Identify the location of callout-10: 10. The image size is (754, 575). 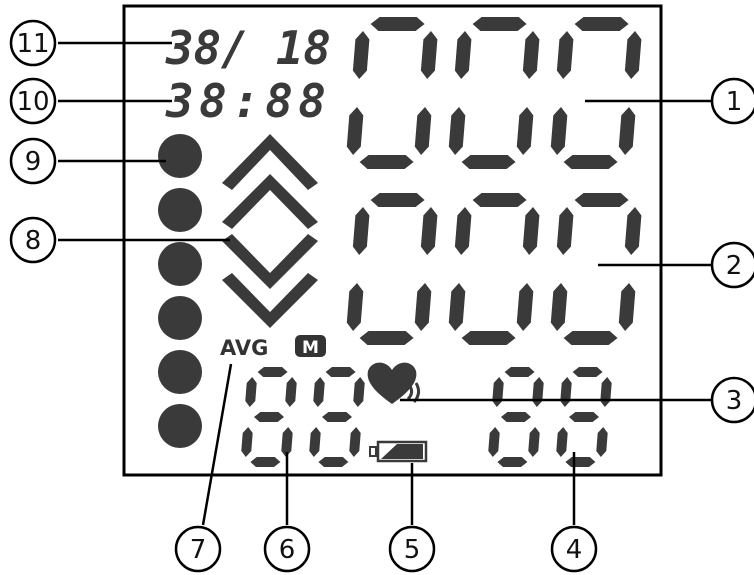
(33, 101).